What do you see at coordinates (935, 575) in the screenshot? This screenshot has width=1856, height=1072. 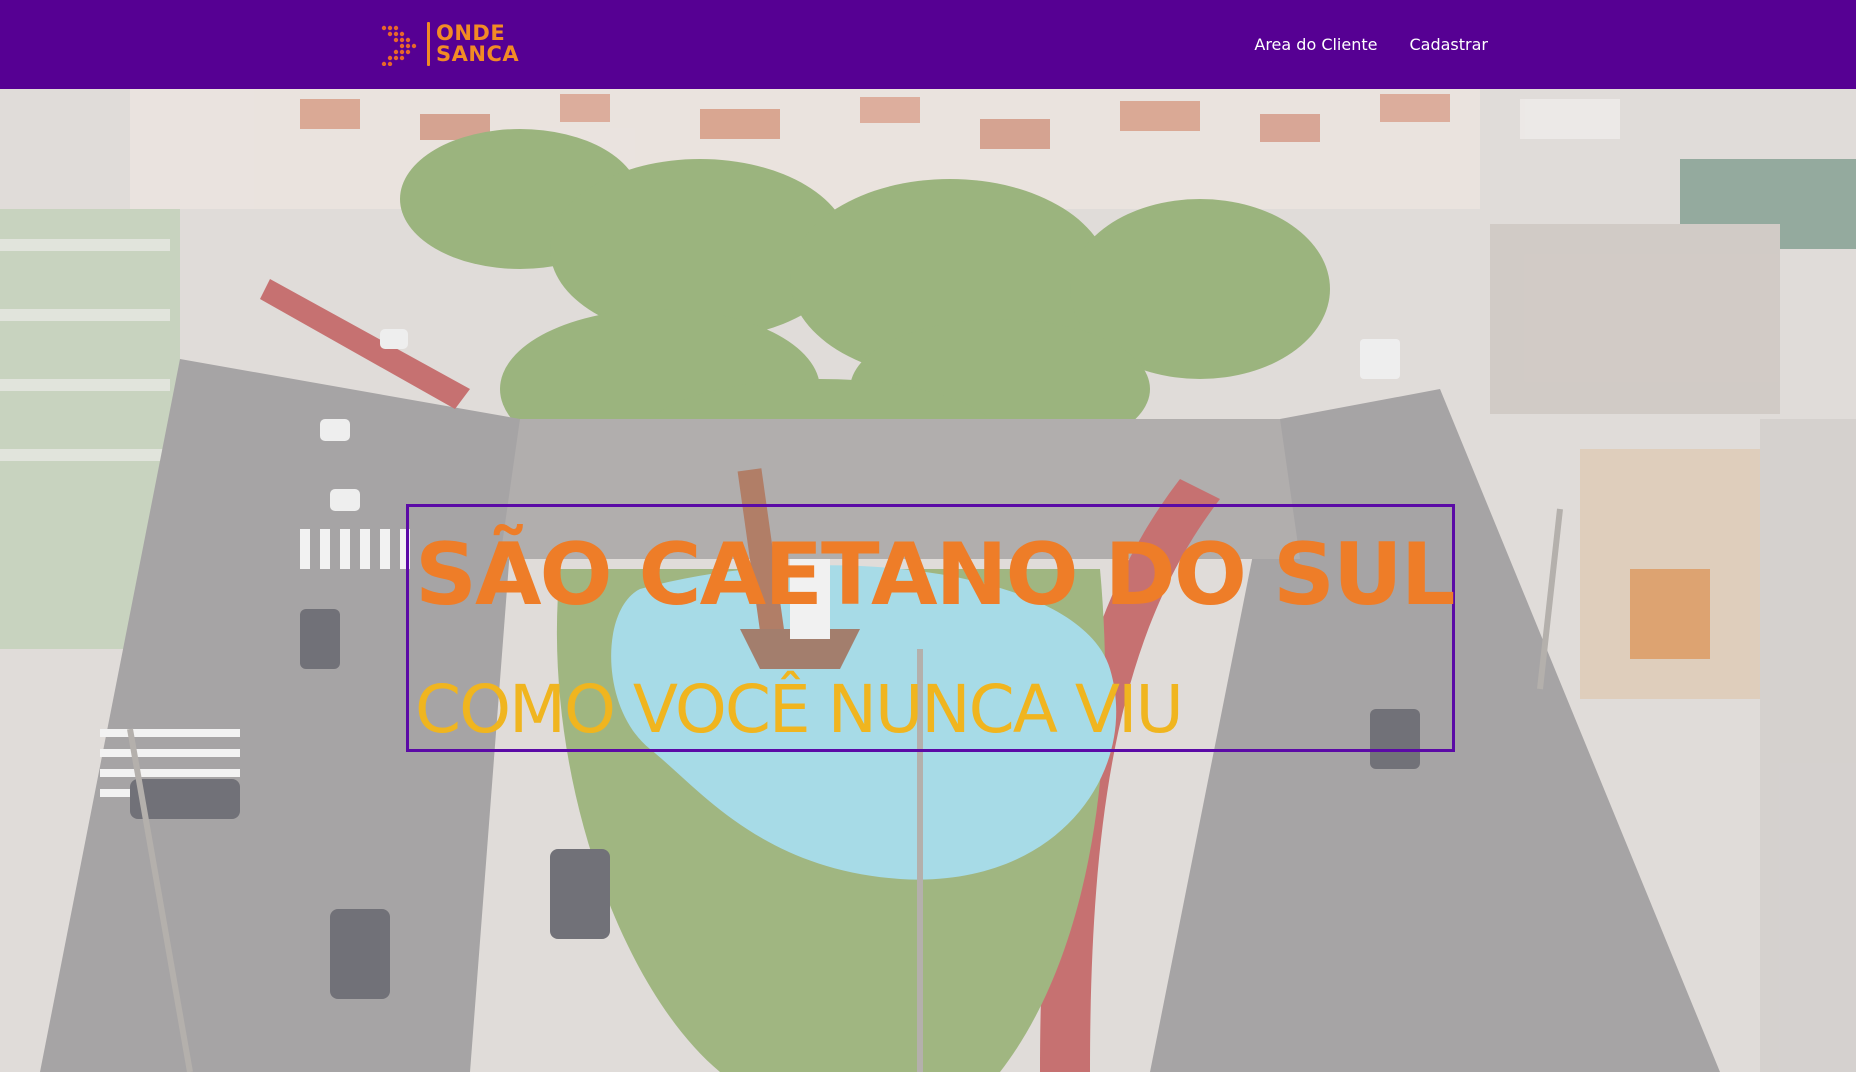 I see `hero-headline: SÃO CAETANO DO SUL` at bounding box center [935, 575].